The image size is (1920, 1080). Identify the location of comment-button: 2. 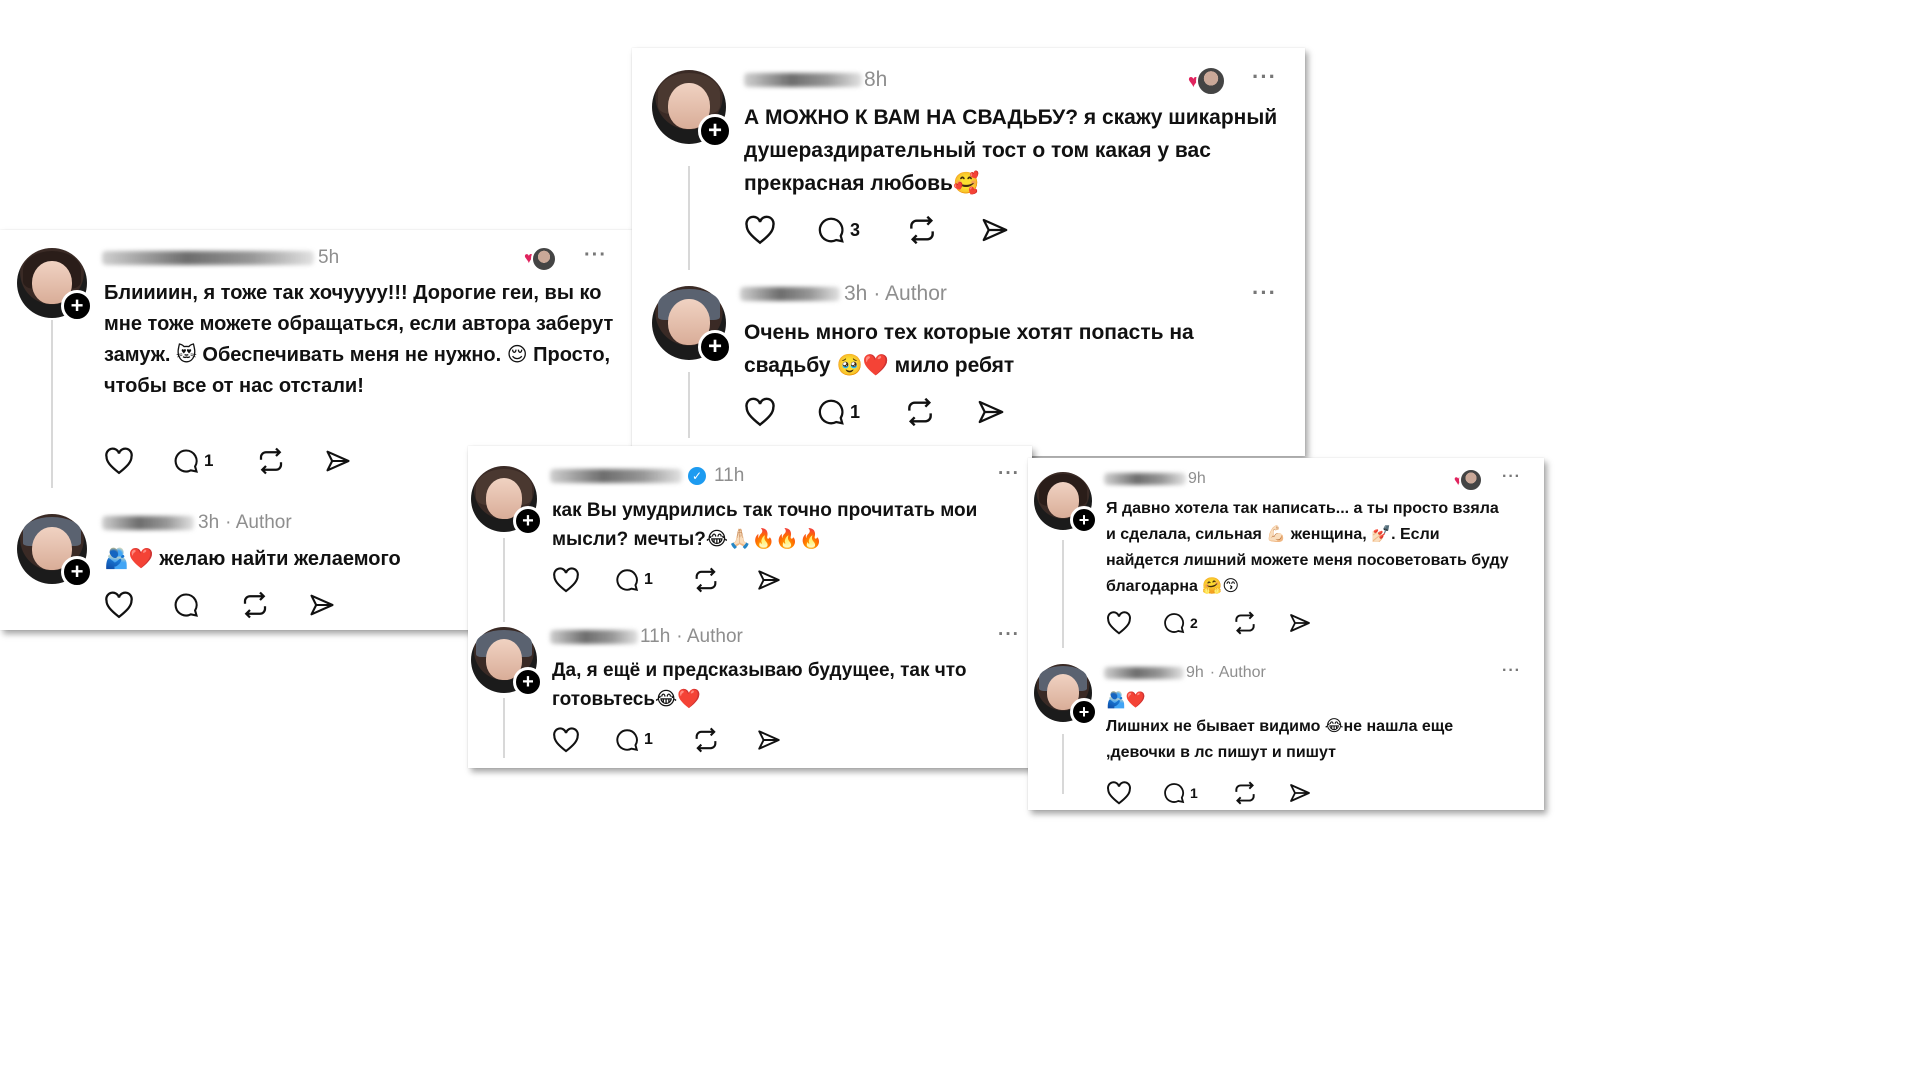
(1197, 623).